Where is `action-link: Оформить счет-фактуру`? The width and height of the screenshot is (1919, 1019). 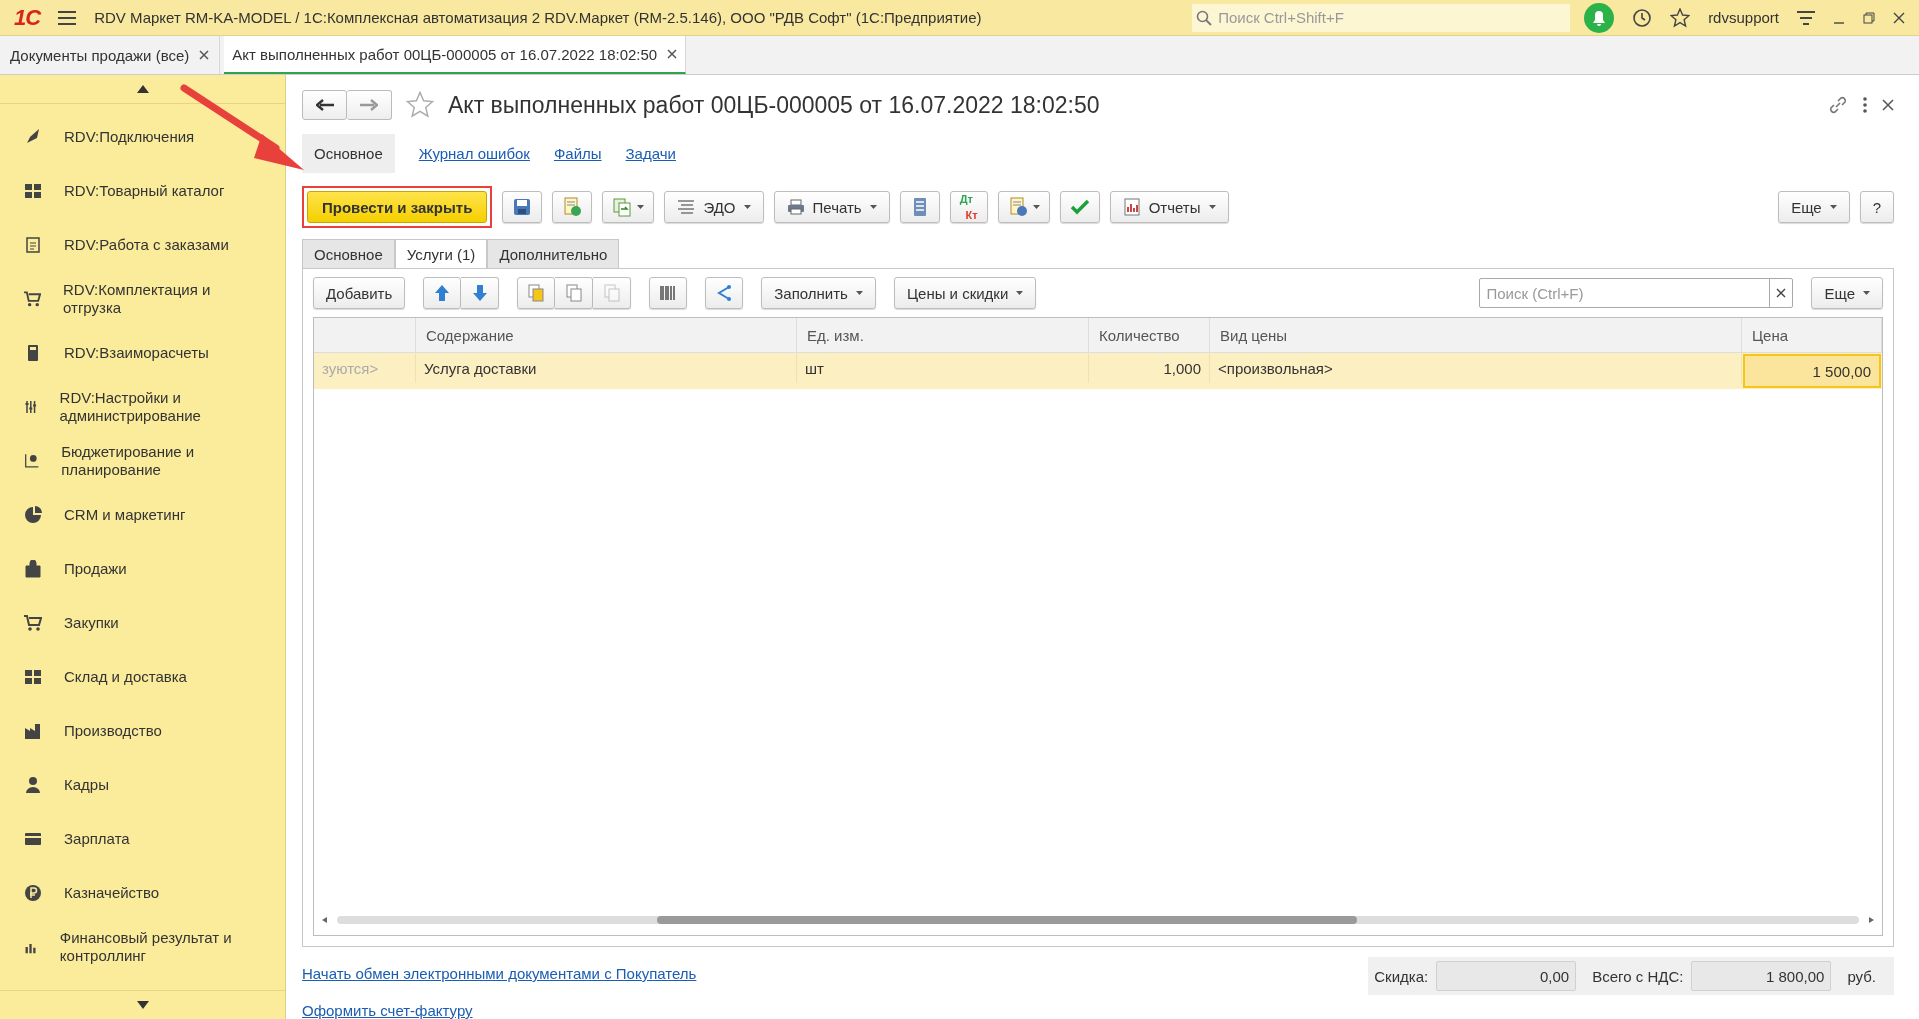
action-link: Оформить счет-фактуру is located at coordinates (499, 1010).